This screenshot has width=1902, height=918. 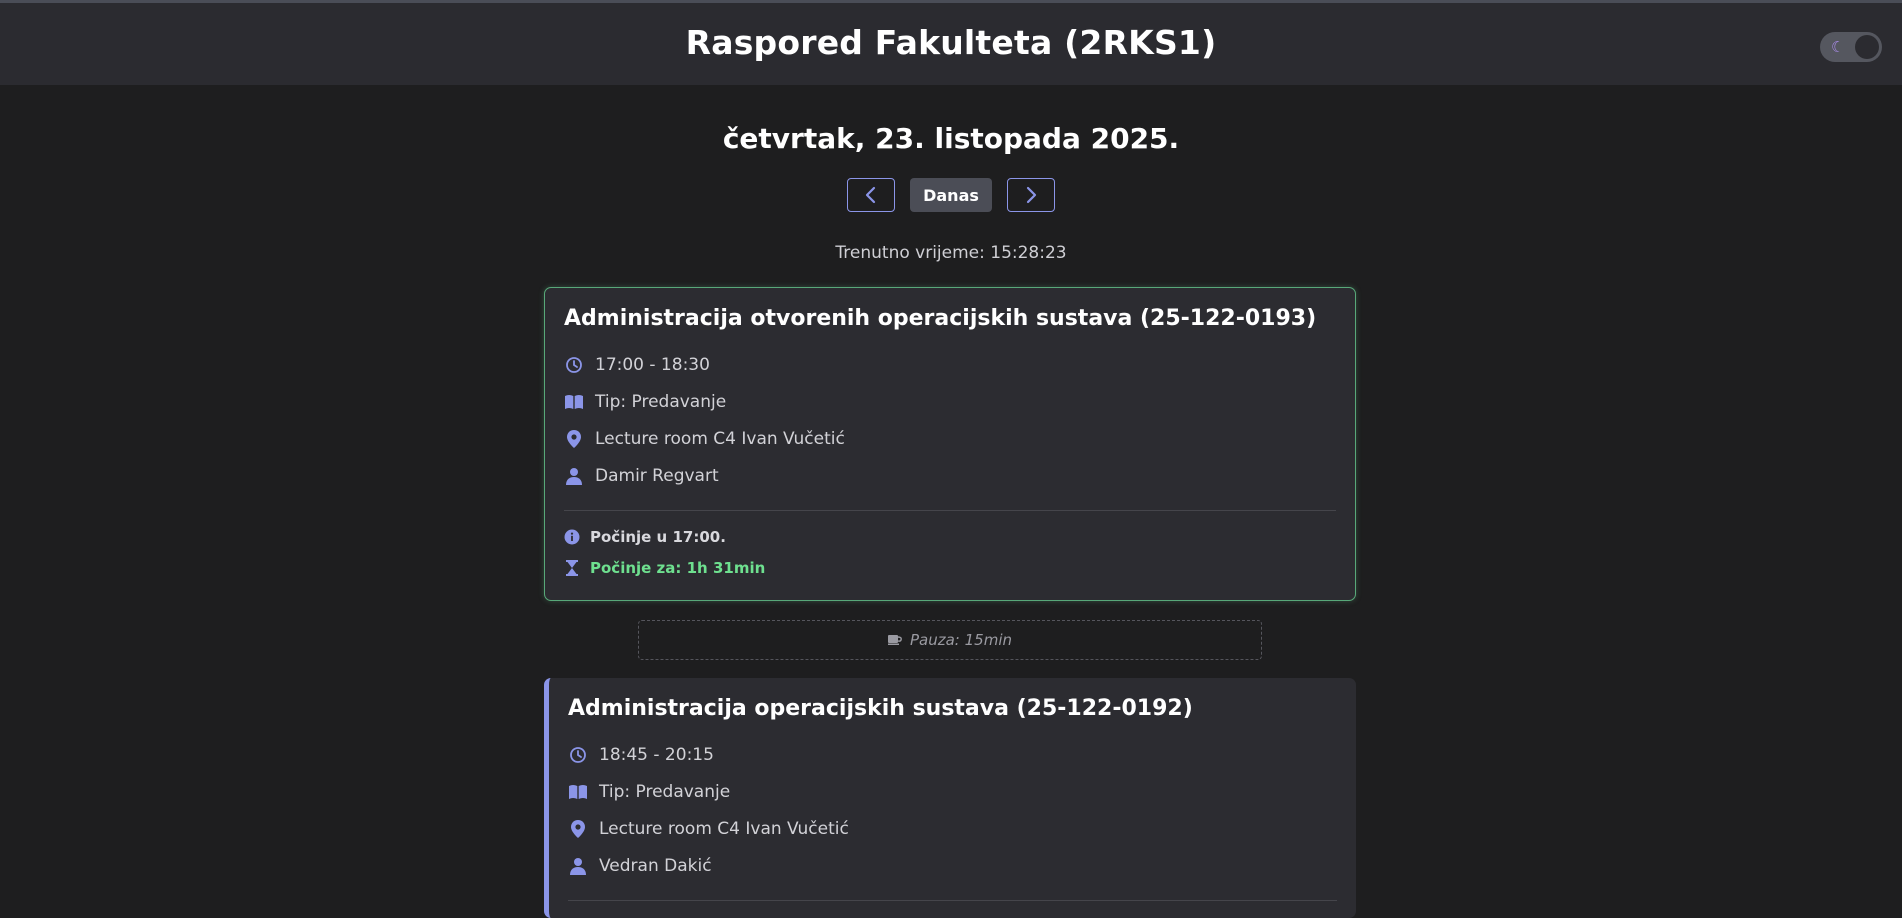 What do you see at coordinates (658, 537) in the screenshot?
I see `lecture-status: Počinje u 17:00.` at bounding box center [658, 537].